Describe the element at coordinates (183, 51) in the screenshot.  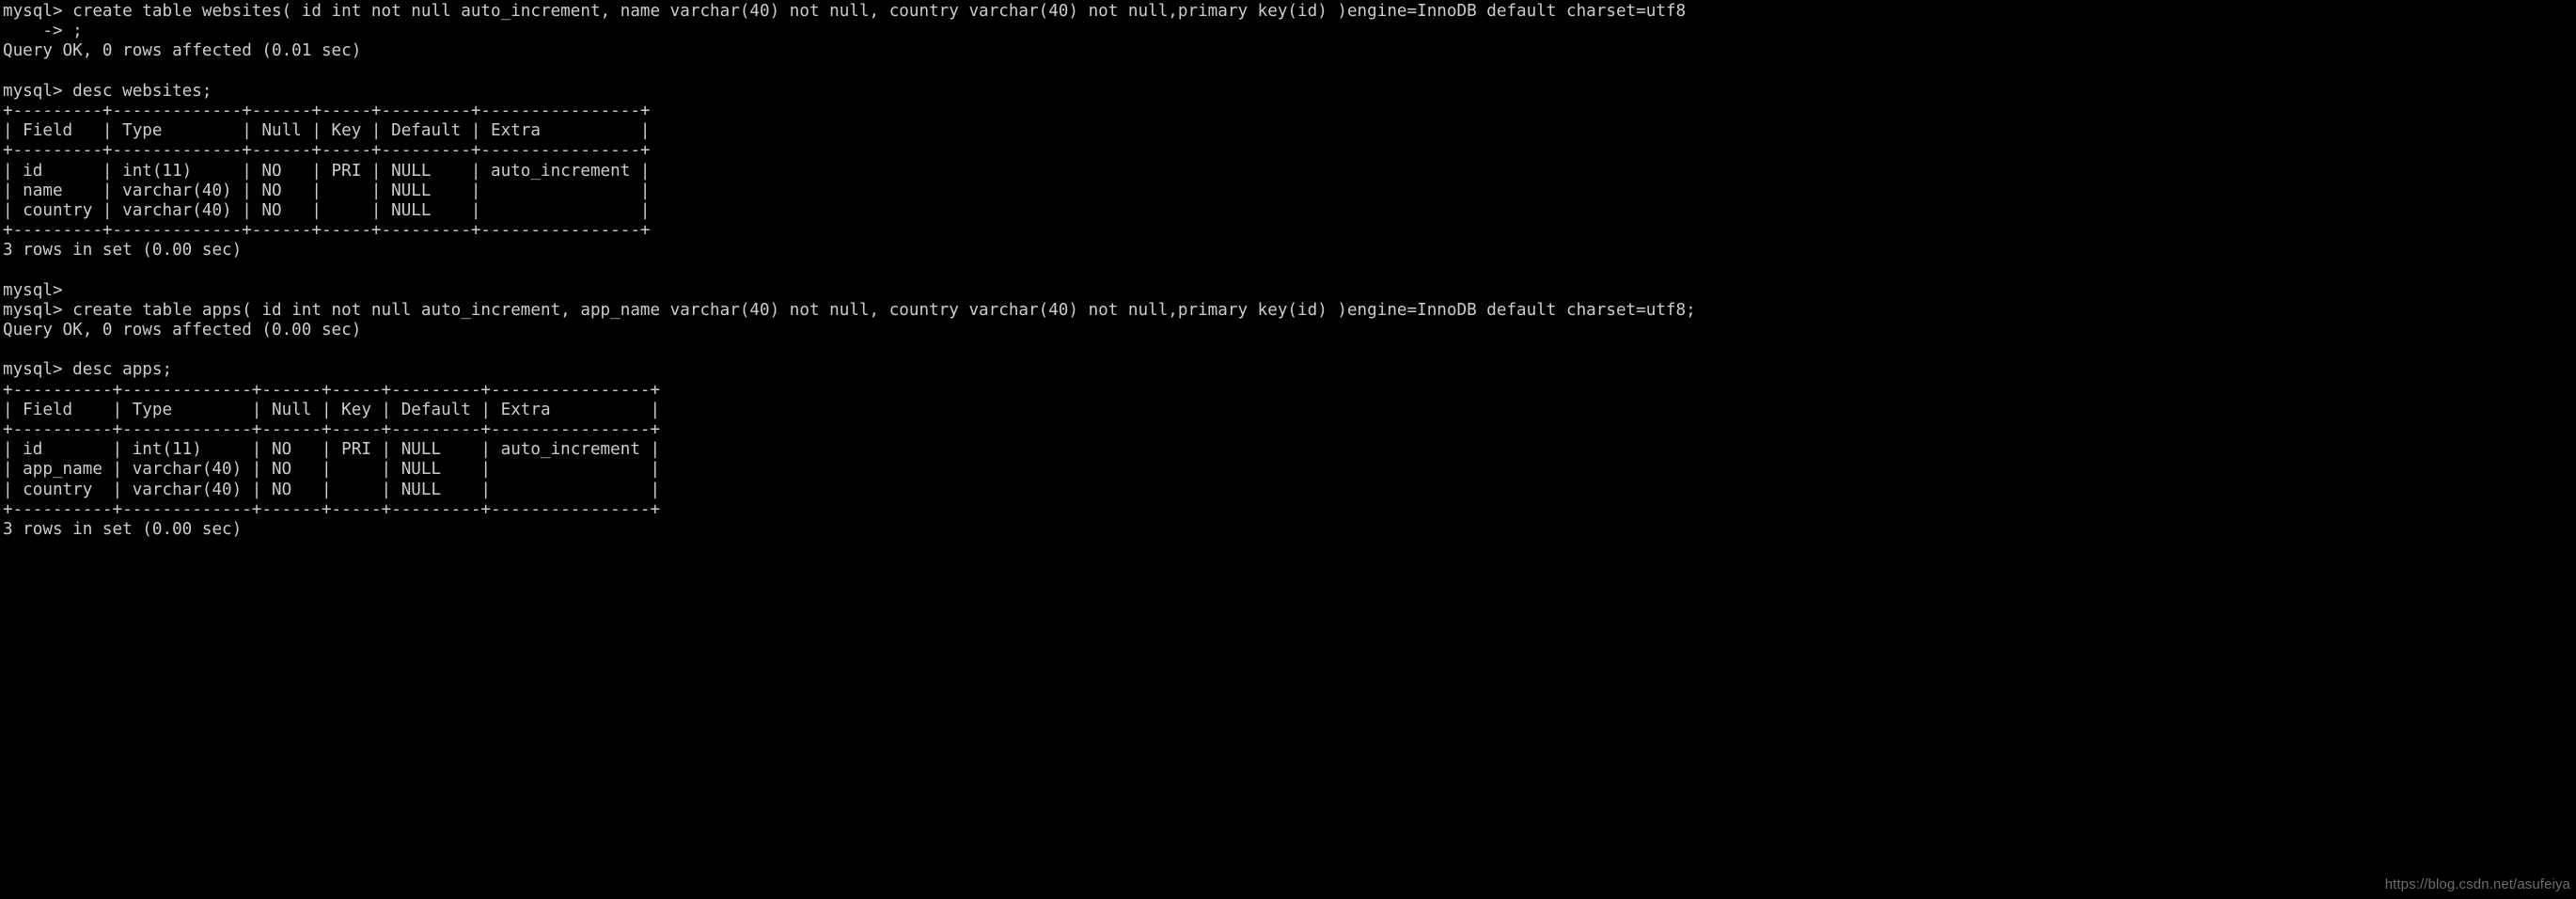
I see `terminal-line: Query OK, 0 rows affected (0.01 sec)` at that location.